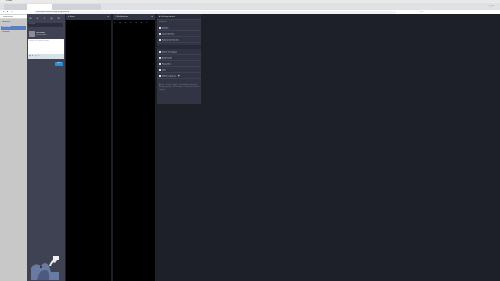  I want to click on getting-started-title: Getting started, so click(168, 16).